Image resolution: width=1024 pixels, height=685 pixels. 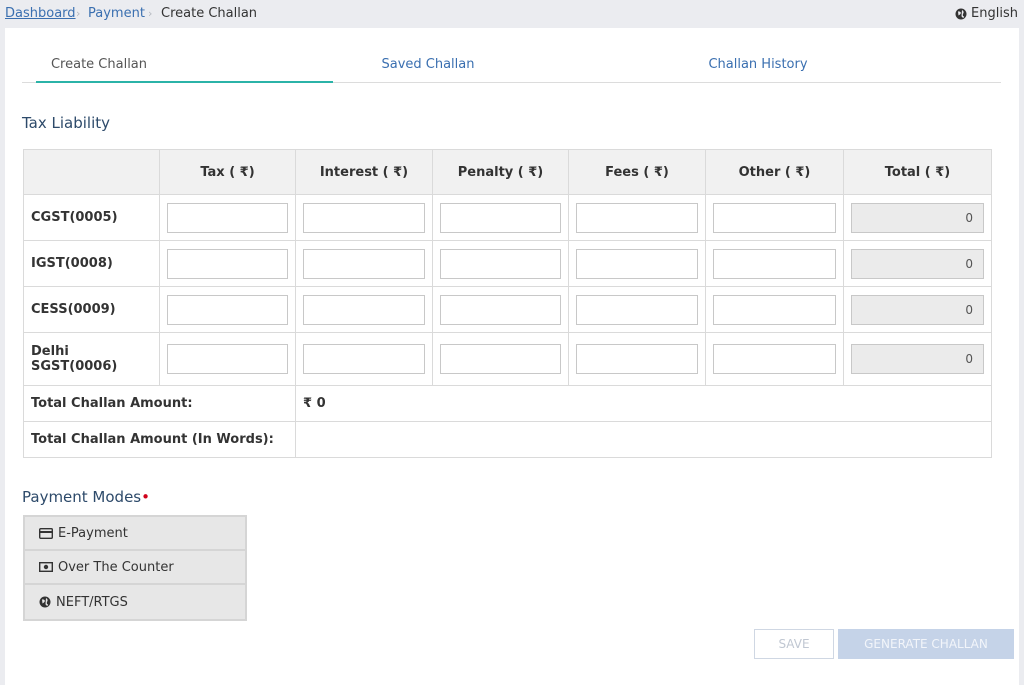 I want to click on tab-challan-history: Challan History, so click(x=758, y=64).